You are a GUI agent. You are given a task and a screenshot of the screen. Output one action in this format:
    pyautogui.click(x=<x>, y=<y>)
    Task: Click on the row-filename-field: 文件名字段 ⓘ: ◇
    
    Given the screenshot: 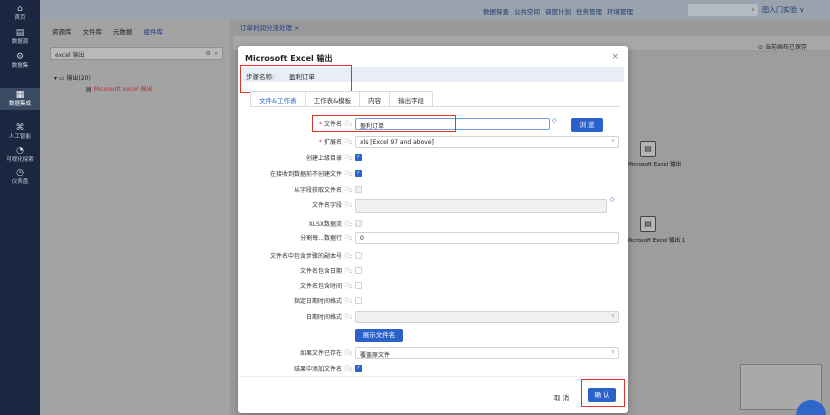 What is the action you would take?
    pyautogui.click(x=433, y=204)
    